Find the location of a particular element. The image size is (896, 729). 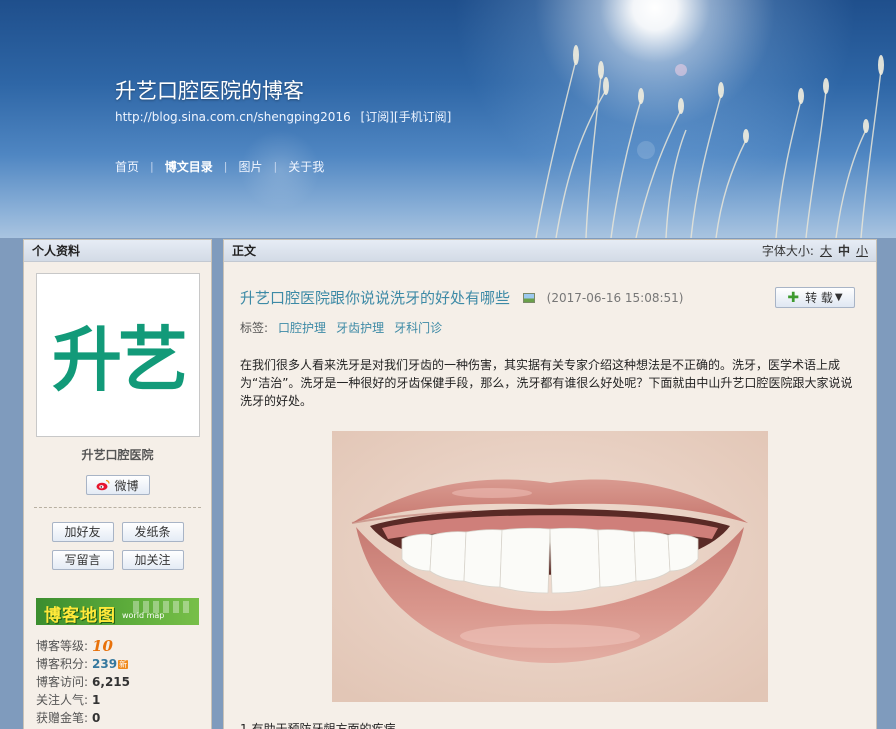

plus-icon: ✚ is located at coordinates (793, 297).